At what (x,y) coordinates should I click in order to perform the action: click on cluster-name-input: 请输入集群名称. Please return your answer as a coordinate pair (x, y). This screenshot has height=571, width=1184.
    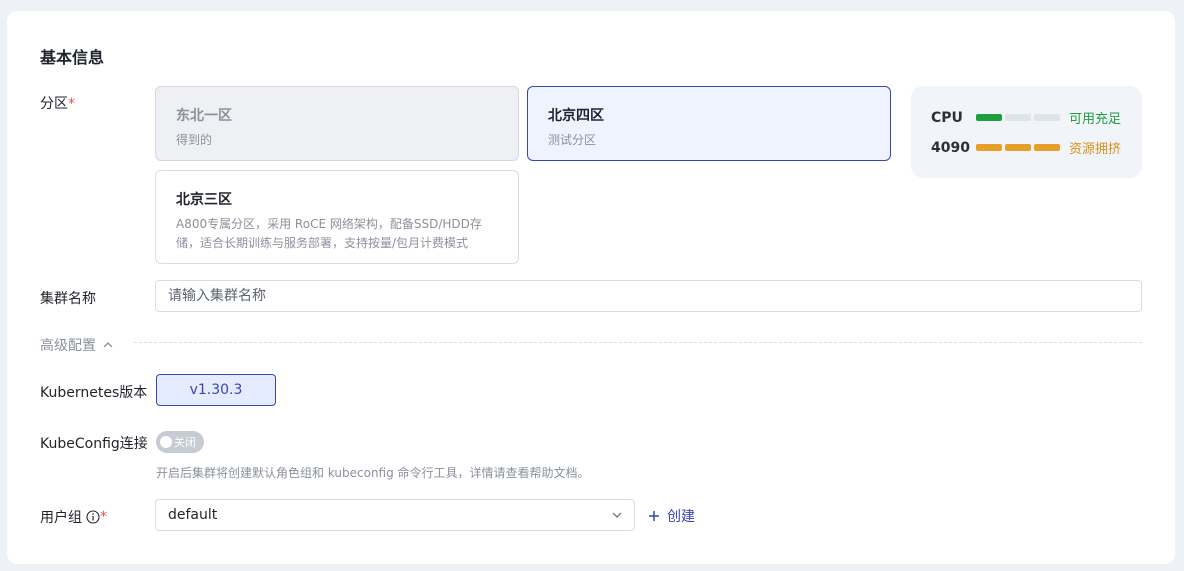
    Looking at the image, I should click on (648, 296).